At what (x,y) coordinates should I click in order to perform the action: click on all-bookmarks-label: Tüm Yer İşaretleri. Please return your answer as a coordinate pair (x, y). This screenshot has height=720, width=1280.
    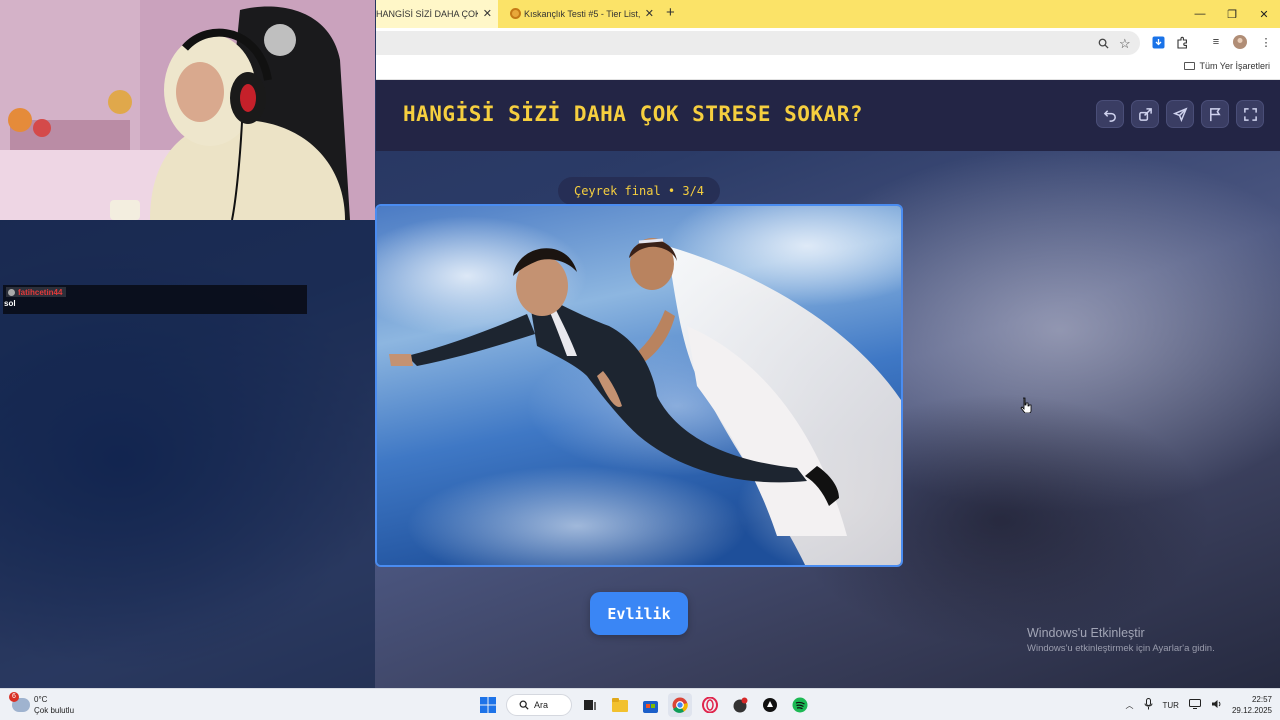
    Looking at the image, I should click on (1234, 66).